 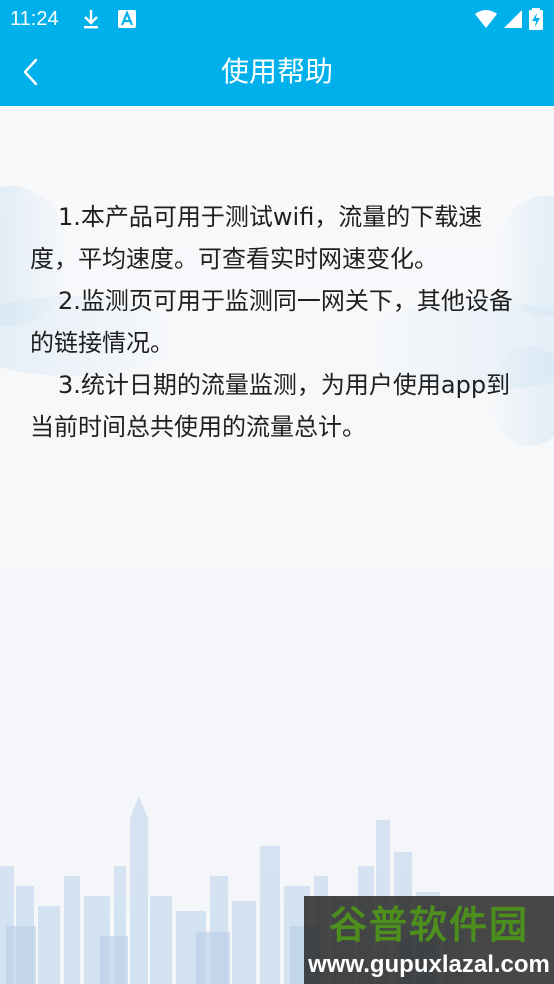 I want to click on help-paragraph-3: 3.统计日期的流量监测，为用户使用app到当前时间总共使用的流量总计。, so click(x=270, y=406).